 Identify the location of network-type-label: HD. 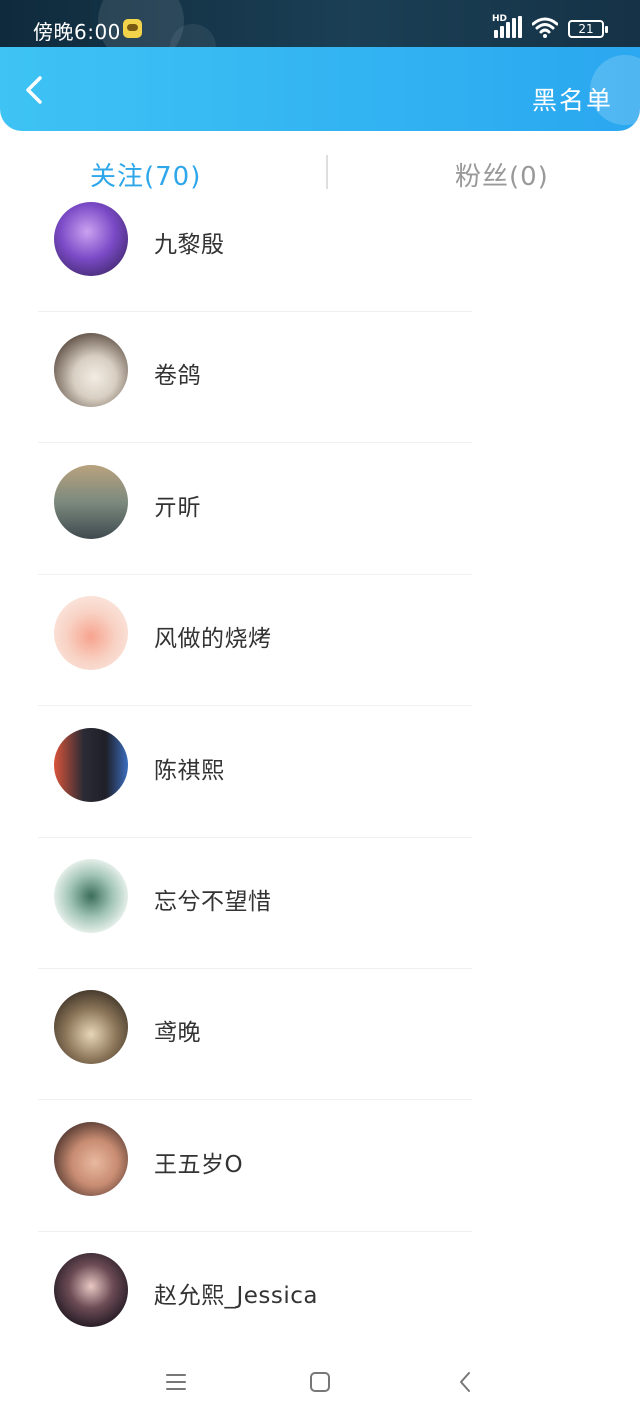
(500, 19).